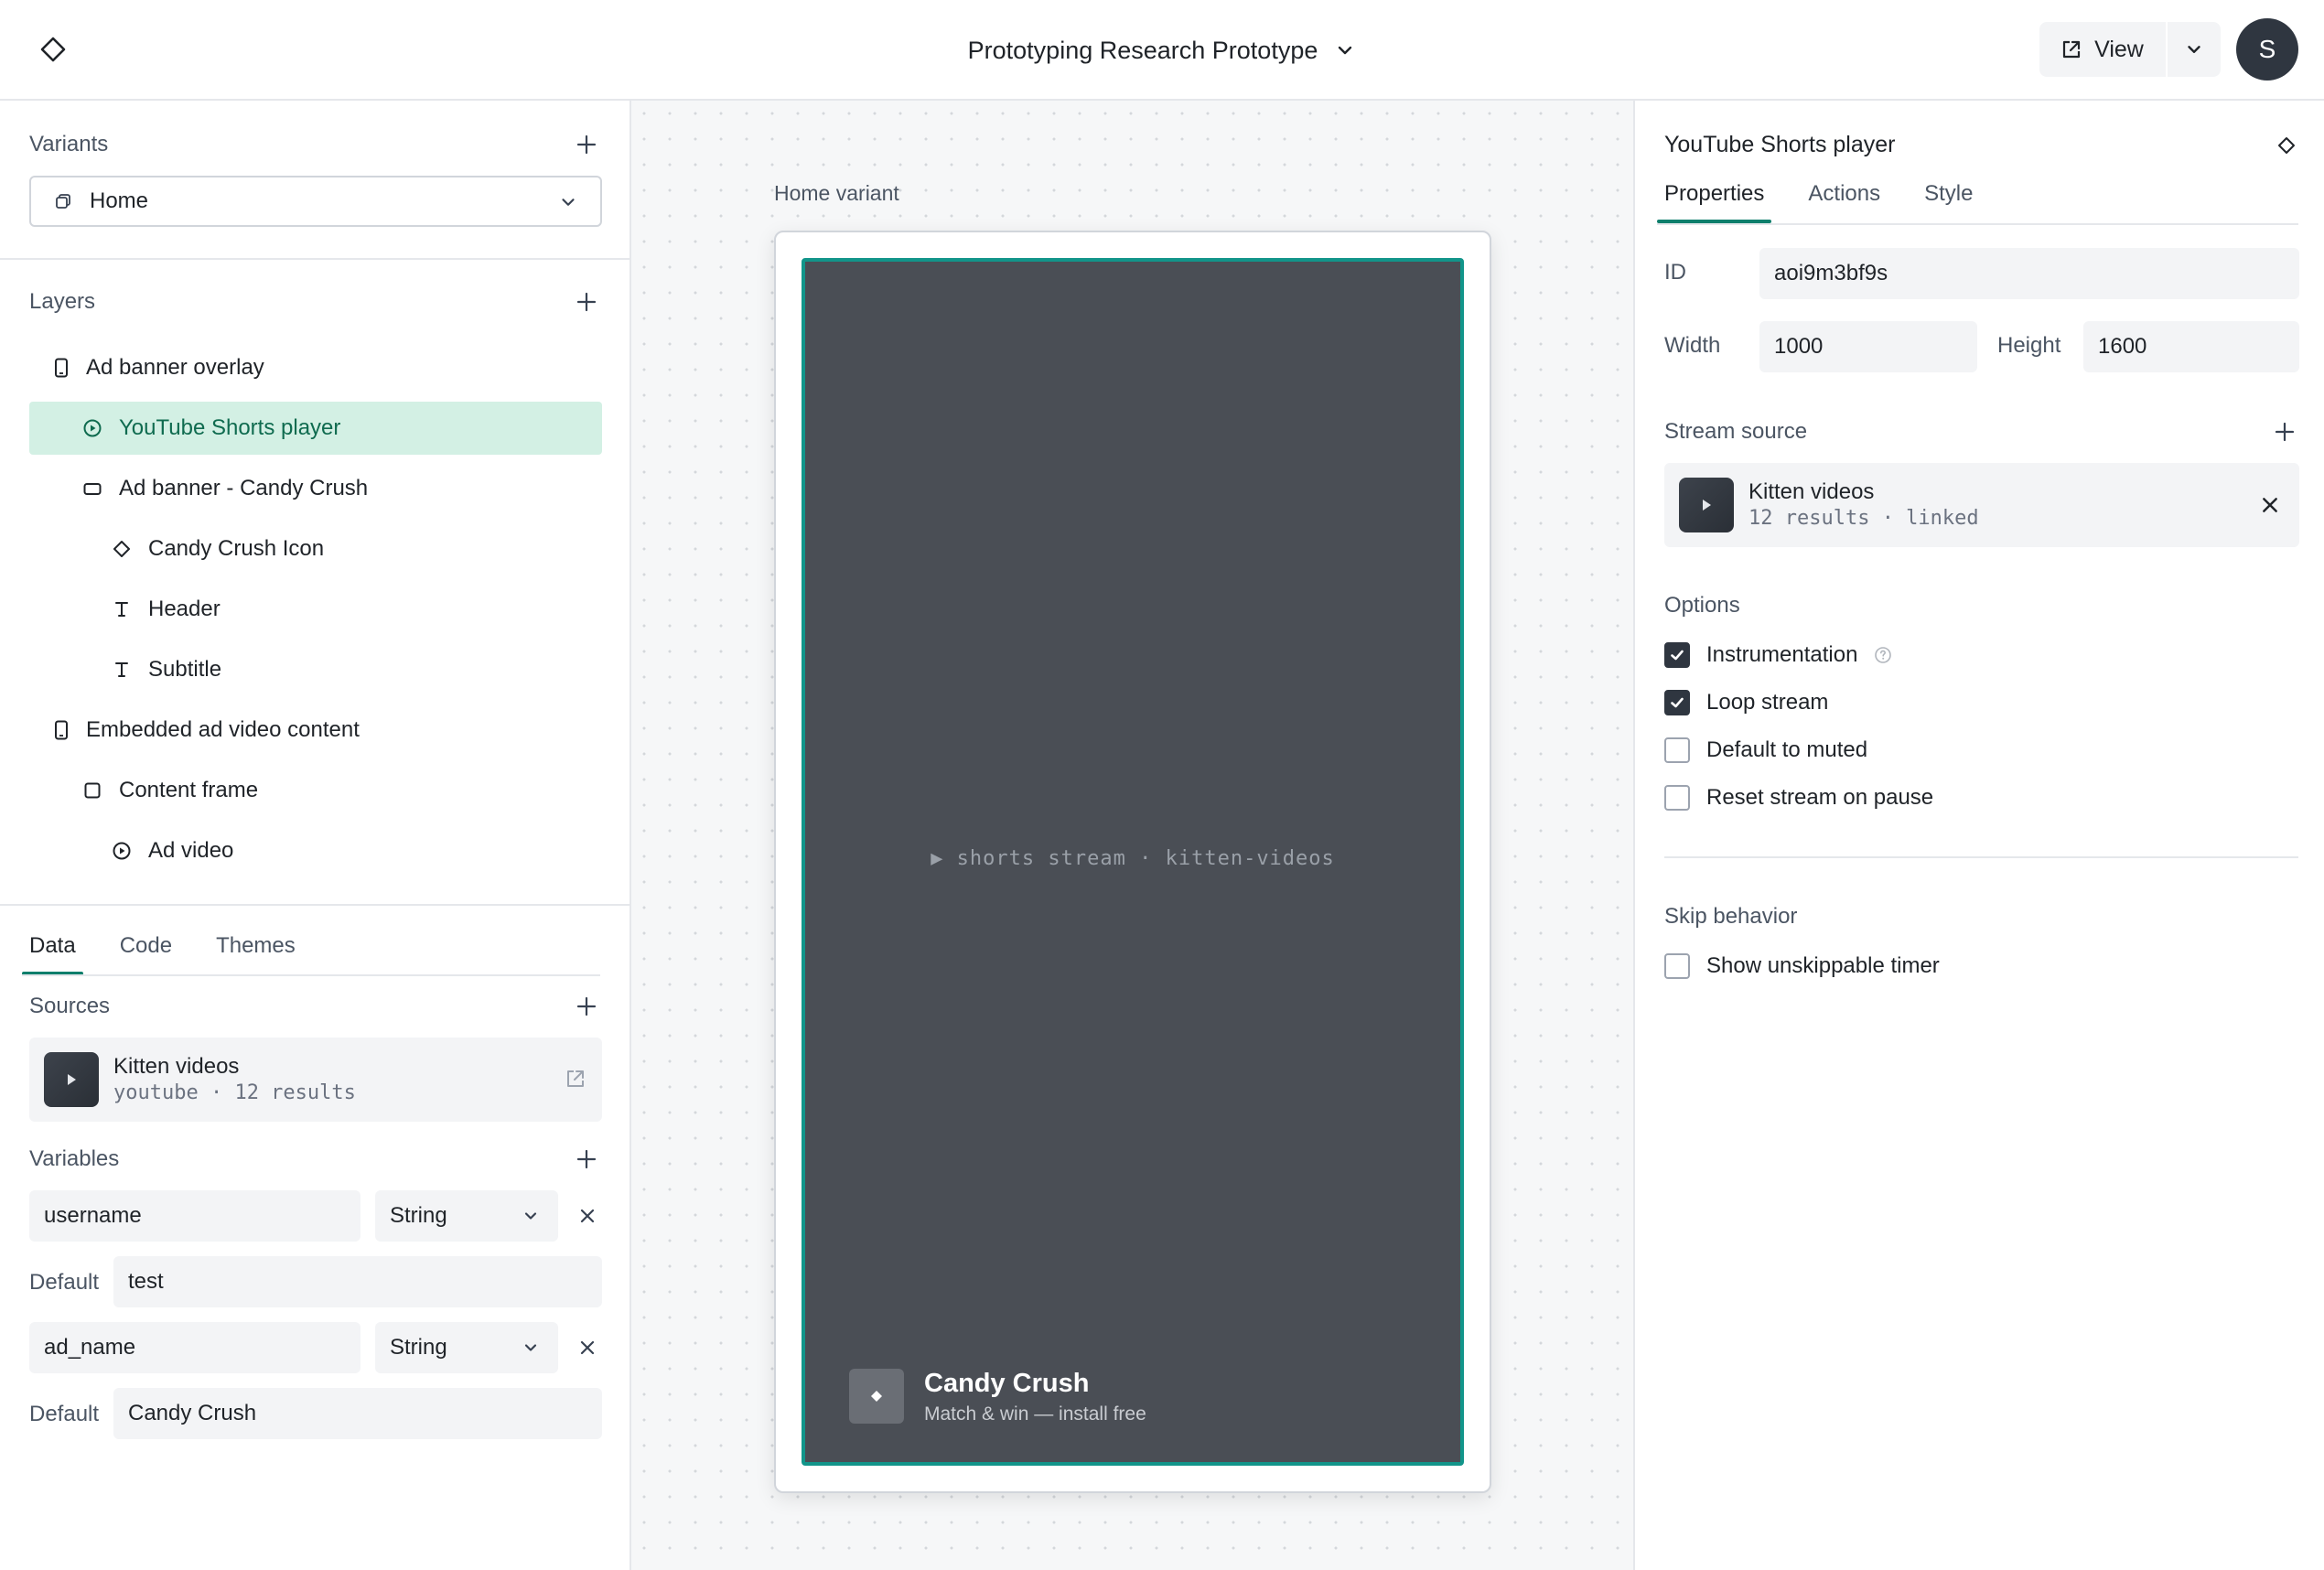  Describe the element at coordinates (315, 669) in the screenshot. I see `layer-item-subtitle: Subtitle` at that location.